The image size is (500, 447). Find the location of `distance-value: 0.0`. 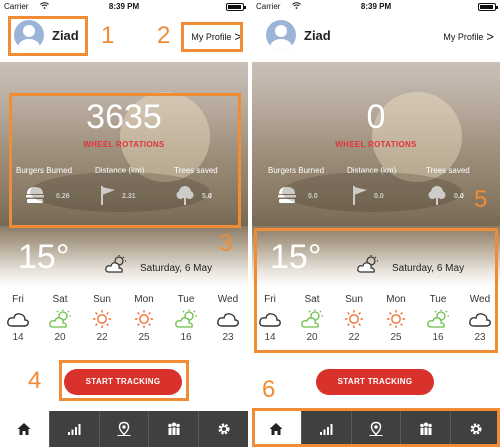

distance-value: 0.0 is located at coordinates (379, 196).